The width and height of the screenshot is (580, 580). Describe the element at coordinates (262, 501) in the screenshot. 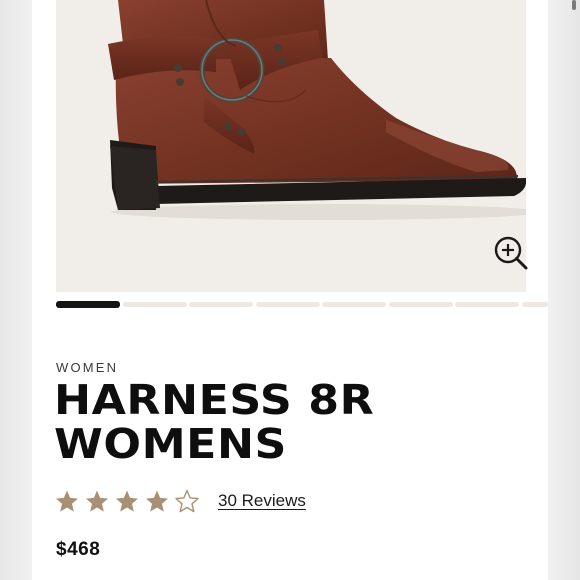

I see `reviews-link: 30 Reviews` at that location.